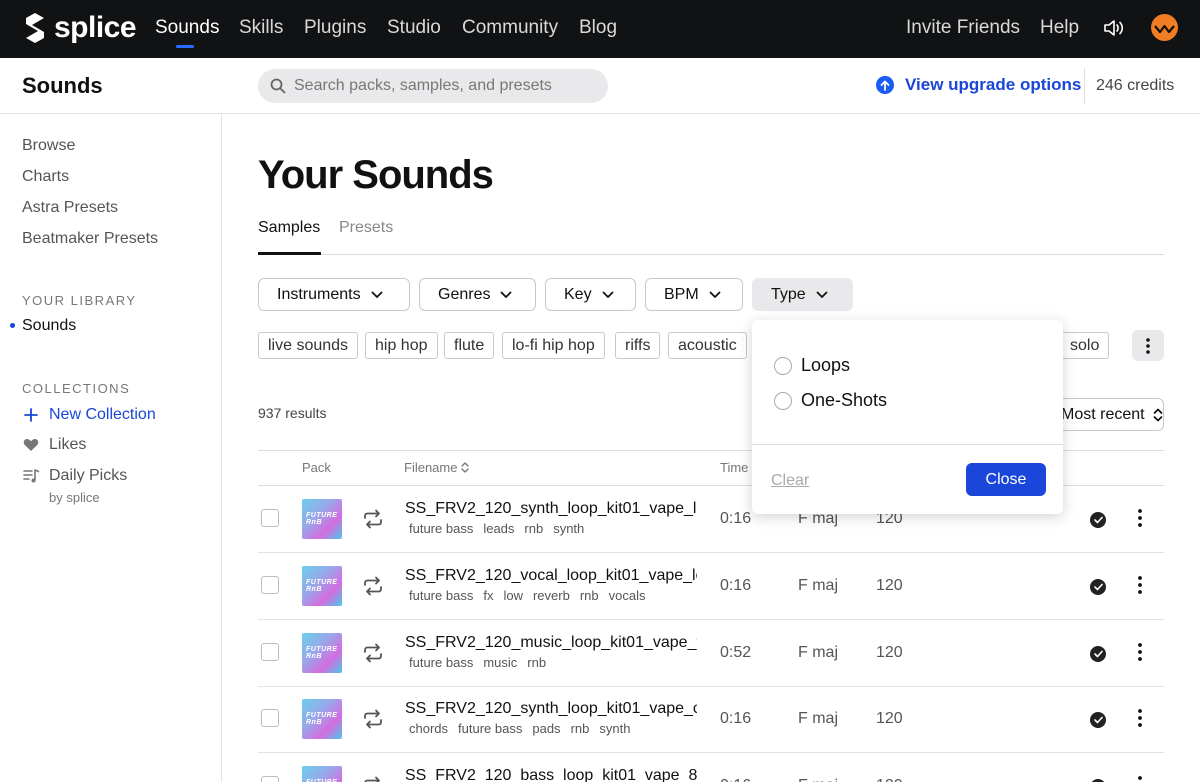 The height and width of the screenshot is (782, 1200). I want to click on sample-tag: fx, so click(488, 595).